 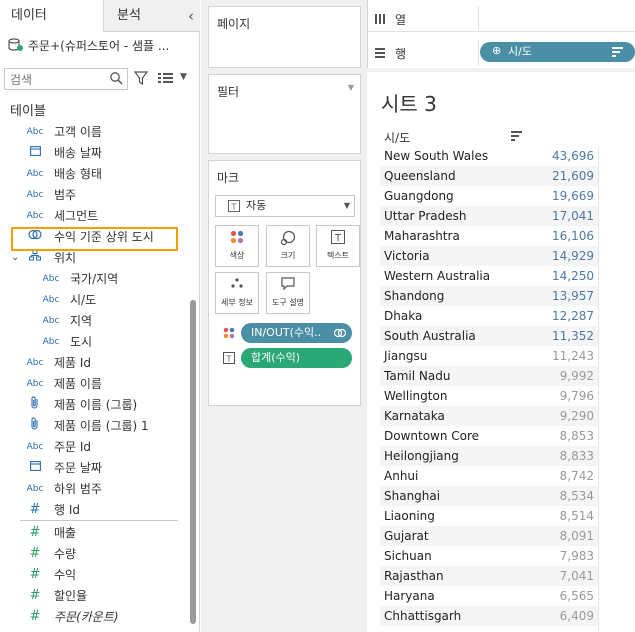 I want to click on columns-shelf: 열, so click(x=501, y=19).